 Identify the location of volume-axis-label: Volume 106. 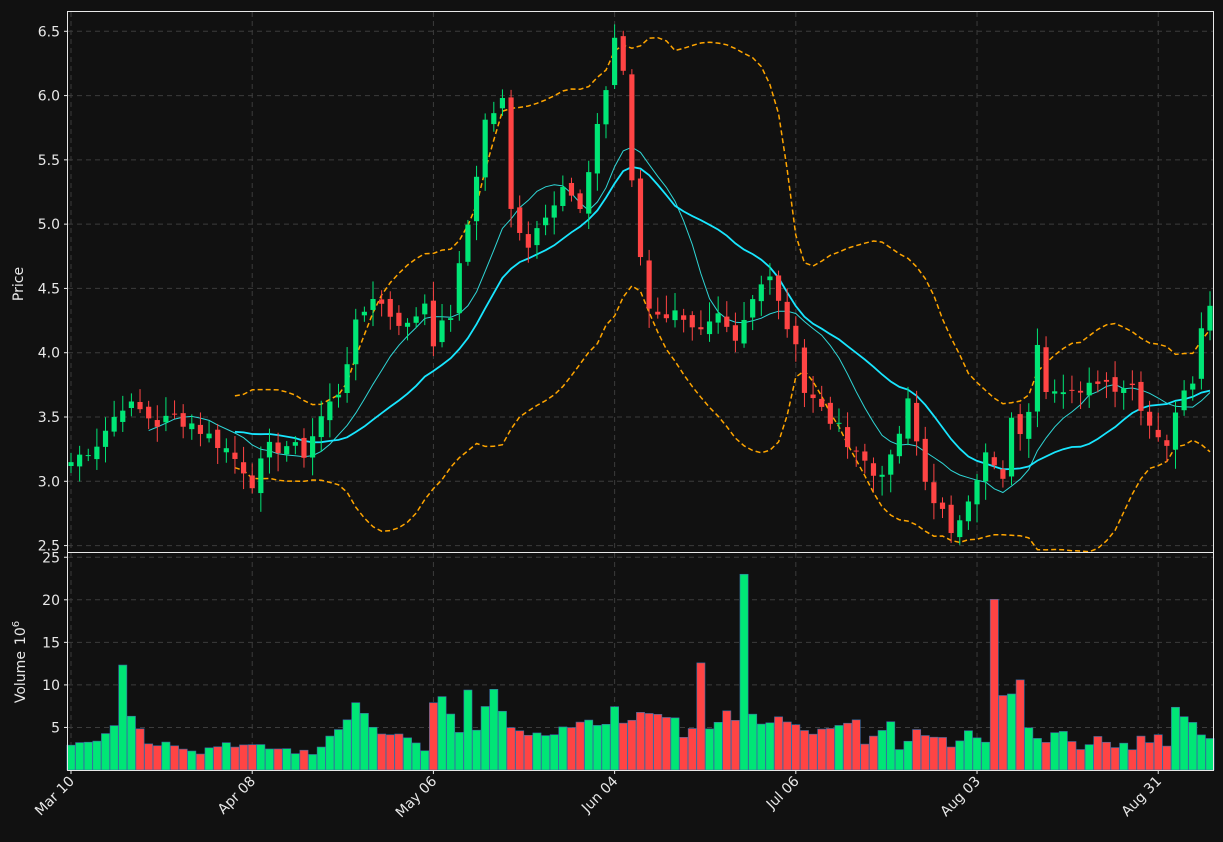
(20, 662).